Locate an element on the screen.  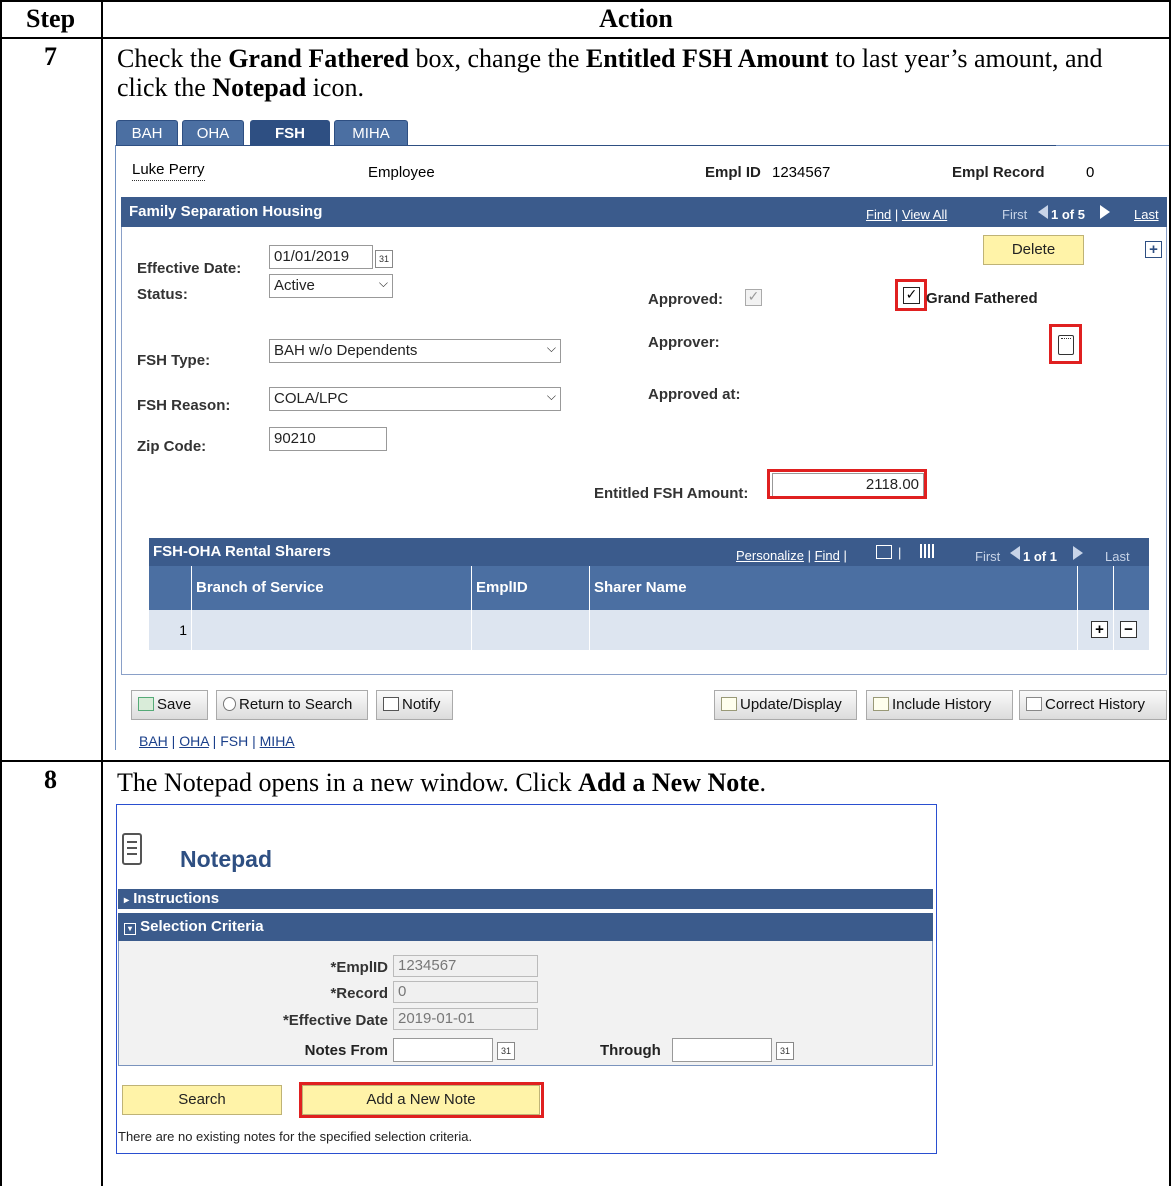
section-nav: Find | View All is located at coordinates (907, 214).